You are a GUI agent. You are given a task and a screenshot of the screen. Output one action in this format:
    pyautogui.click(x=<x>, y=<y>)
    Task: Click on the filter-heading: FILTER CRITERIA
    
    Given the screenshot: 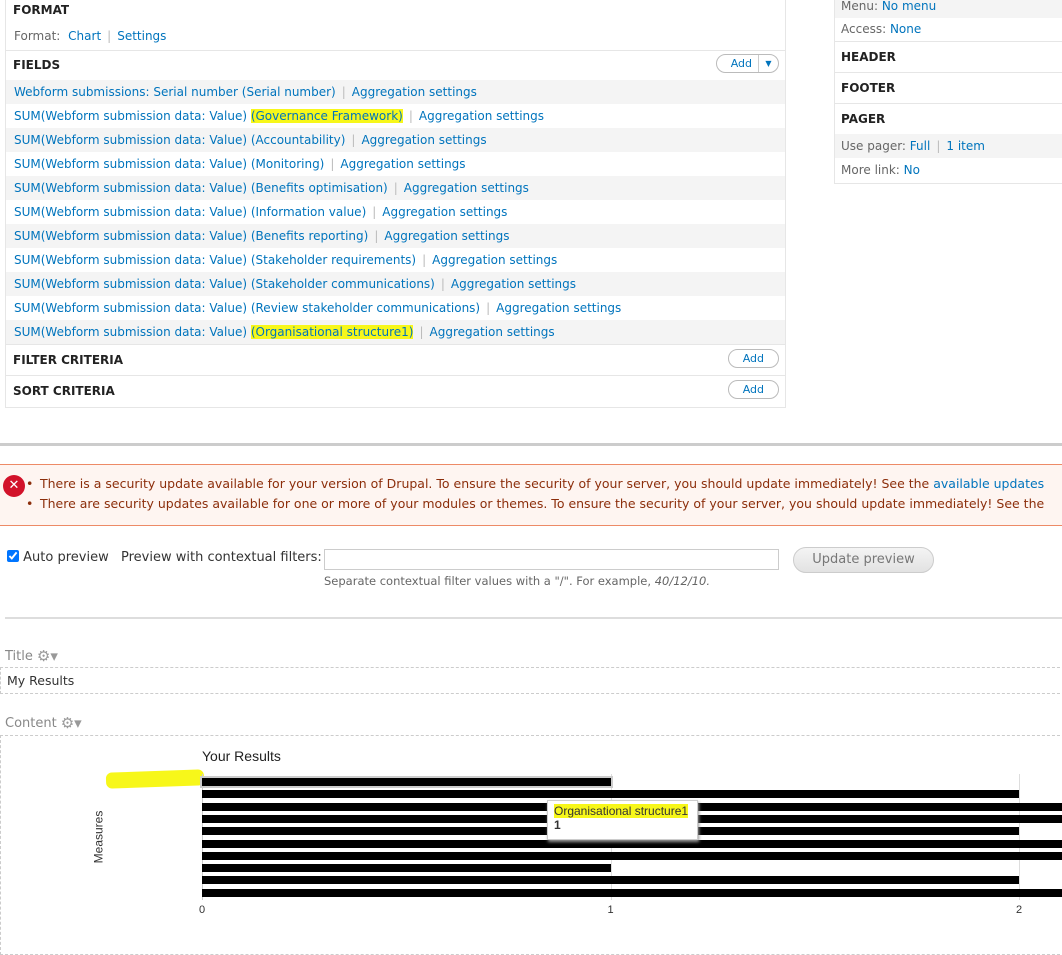 What is the action you would take?
    pyautogui.click(x=68, y=360)
    